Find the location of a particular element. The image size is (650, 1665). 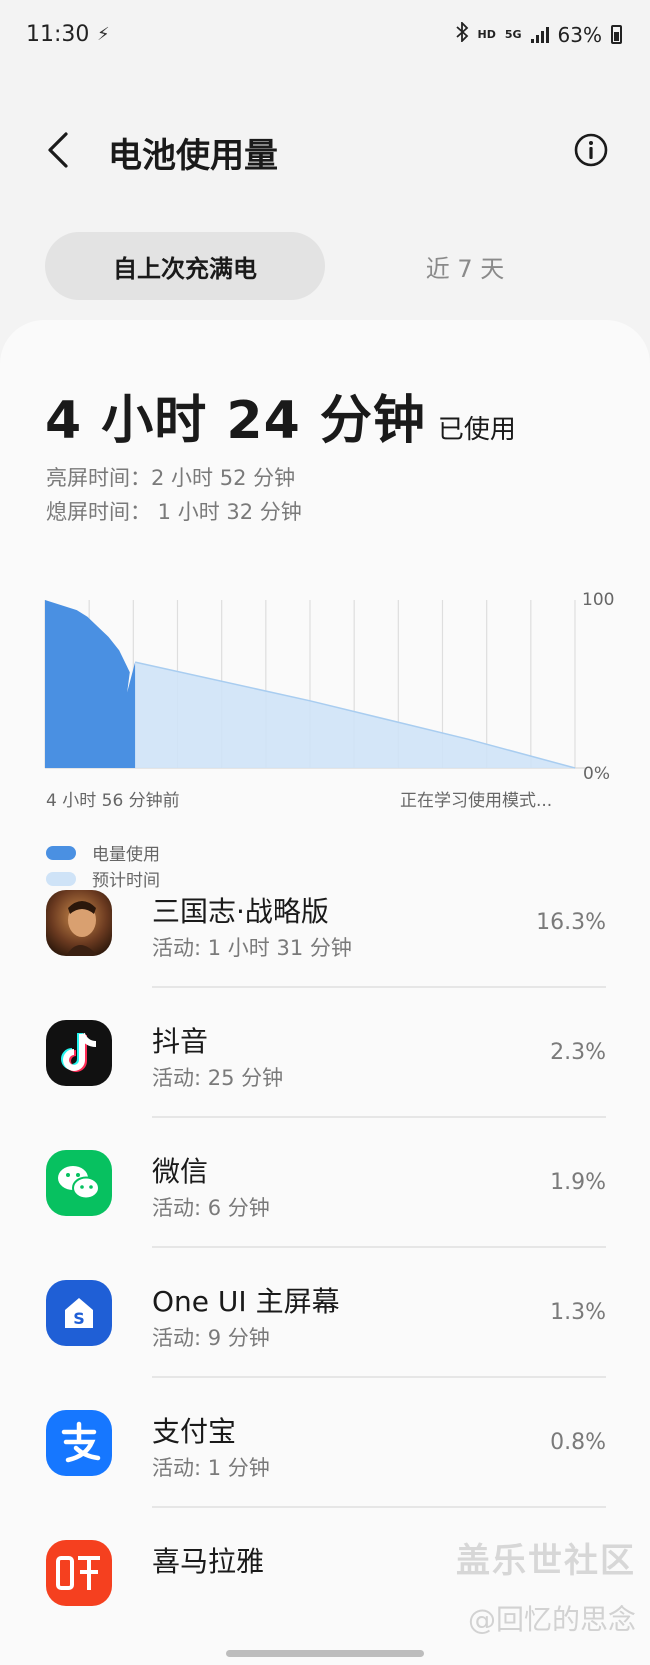

wechat-icon is located at coordinates (79, 1183).